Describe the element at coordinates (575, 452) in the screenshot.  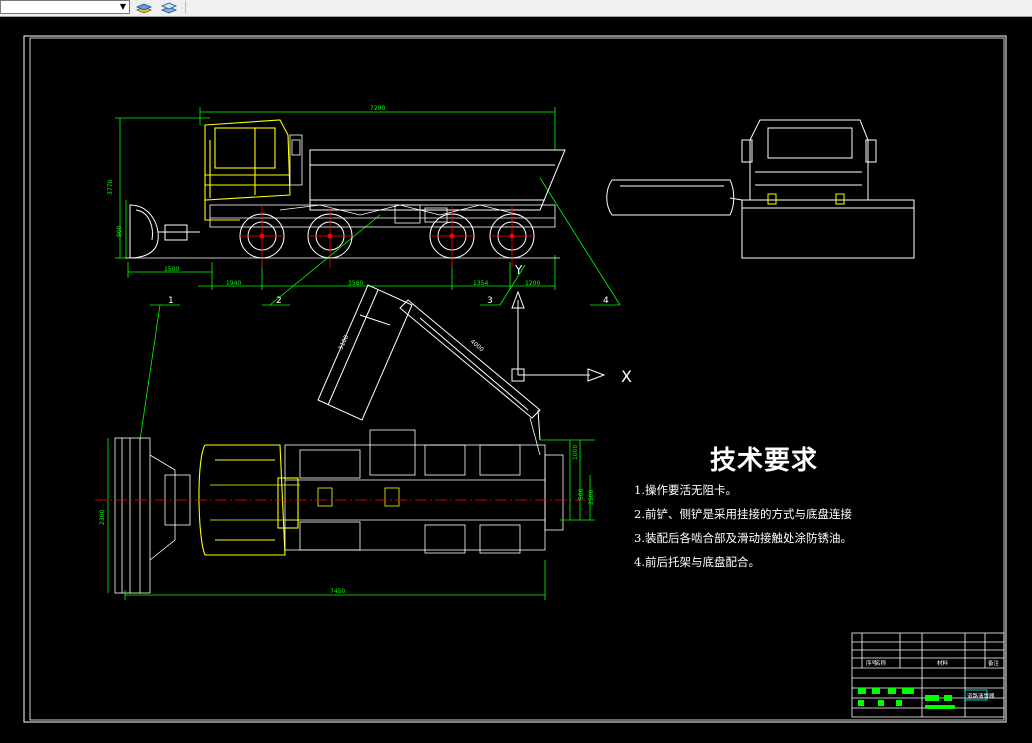
I see `dim-right-1: 1000` at that location.